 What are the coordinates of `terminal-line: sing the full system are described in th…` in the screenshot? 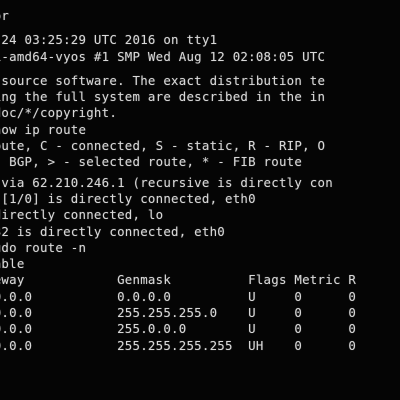 It's located at (163, 97).